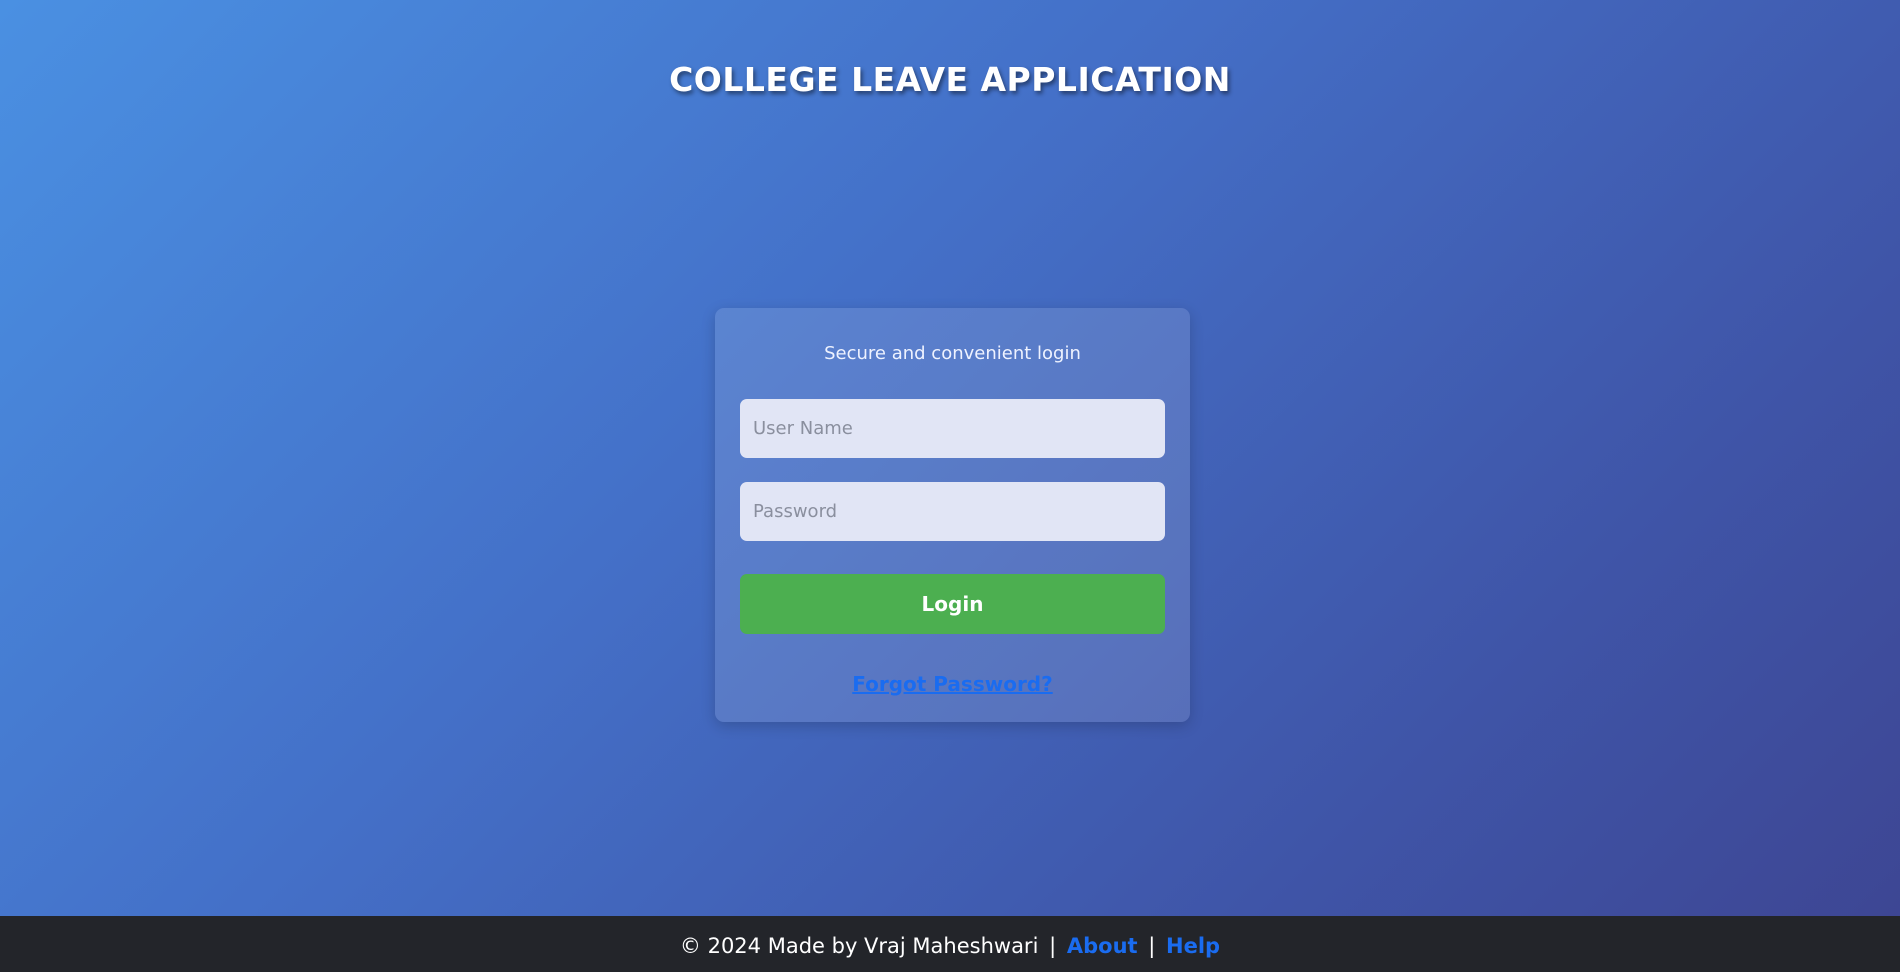 The height and width of the screenshot is (972, 1900). What do you see at coordinates (952, 604) in the screenshot?
I see `login-button: Login` at bounding box center [952, 604].